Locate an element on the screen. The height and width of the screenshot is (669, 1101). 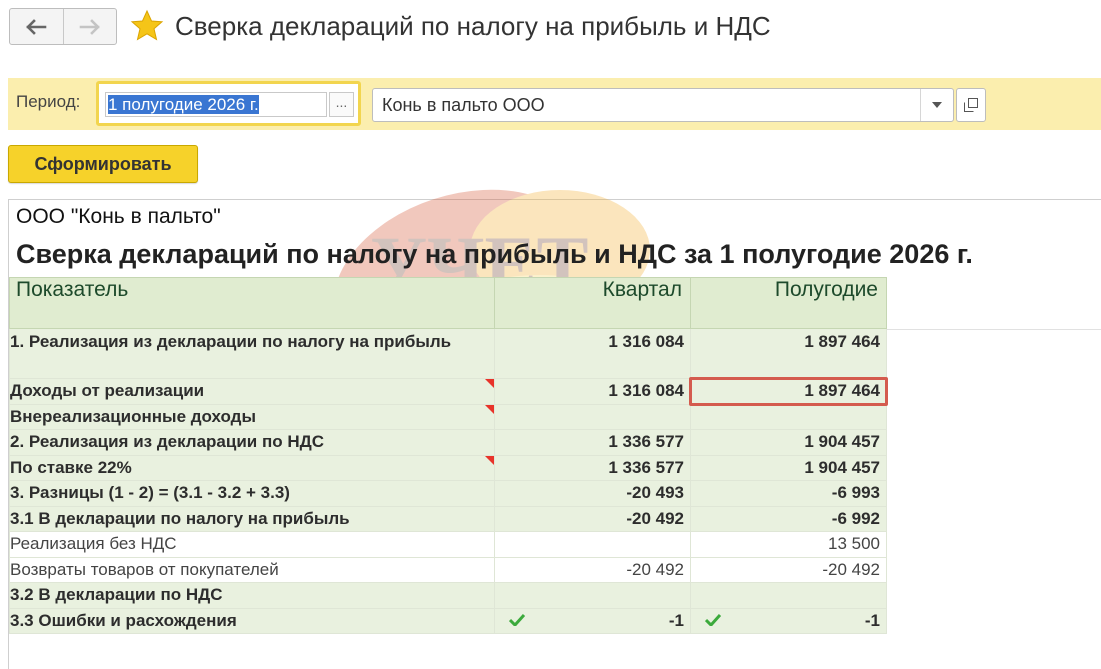
cell-quarter: -20 493 is located at coordinates (592, 493).